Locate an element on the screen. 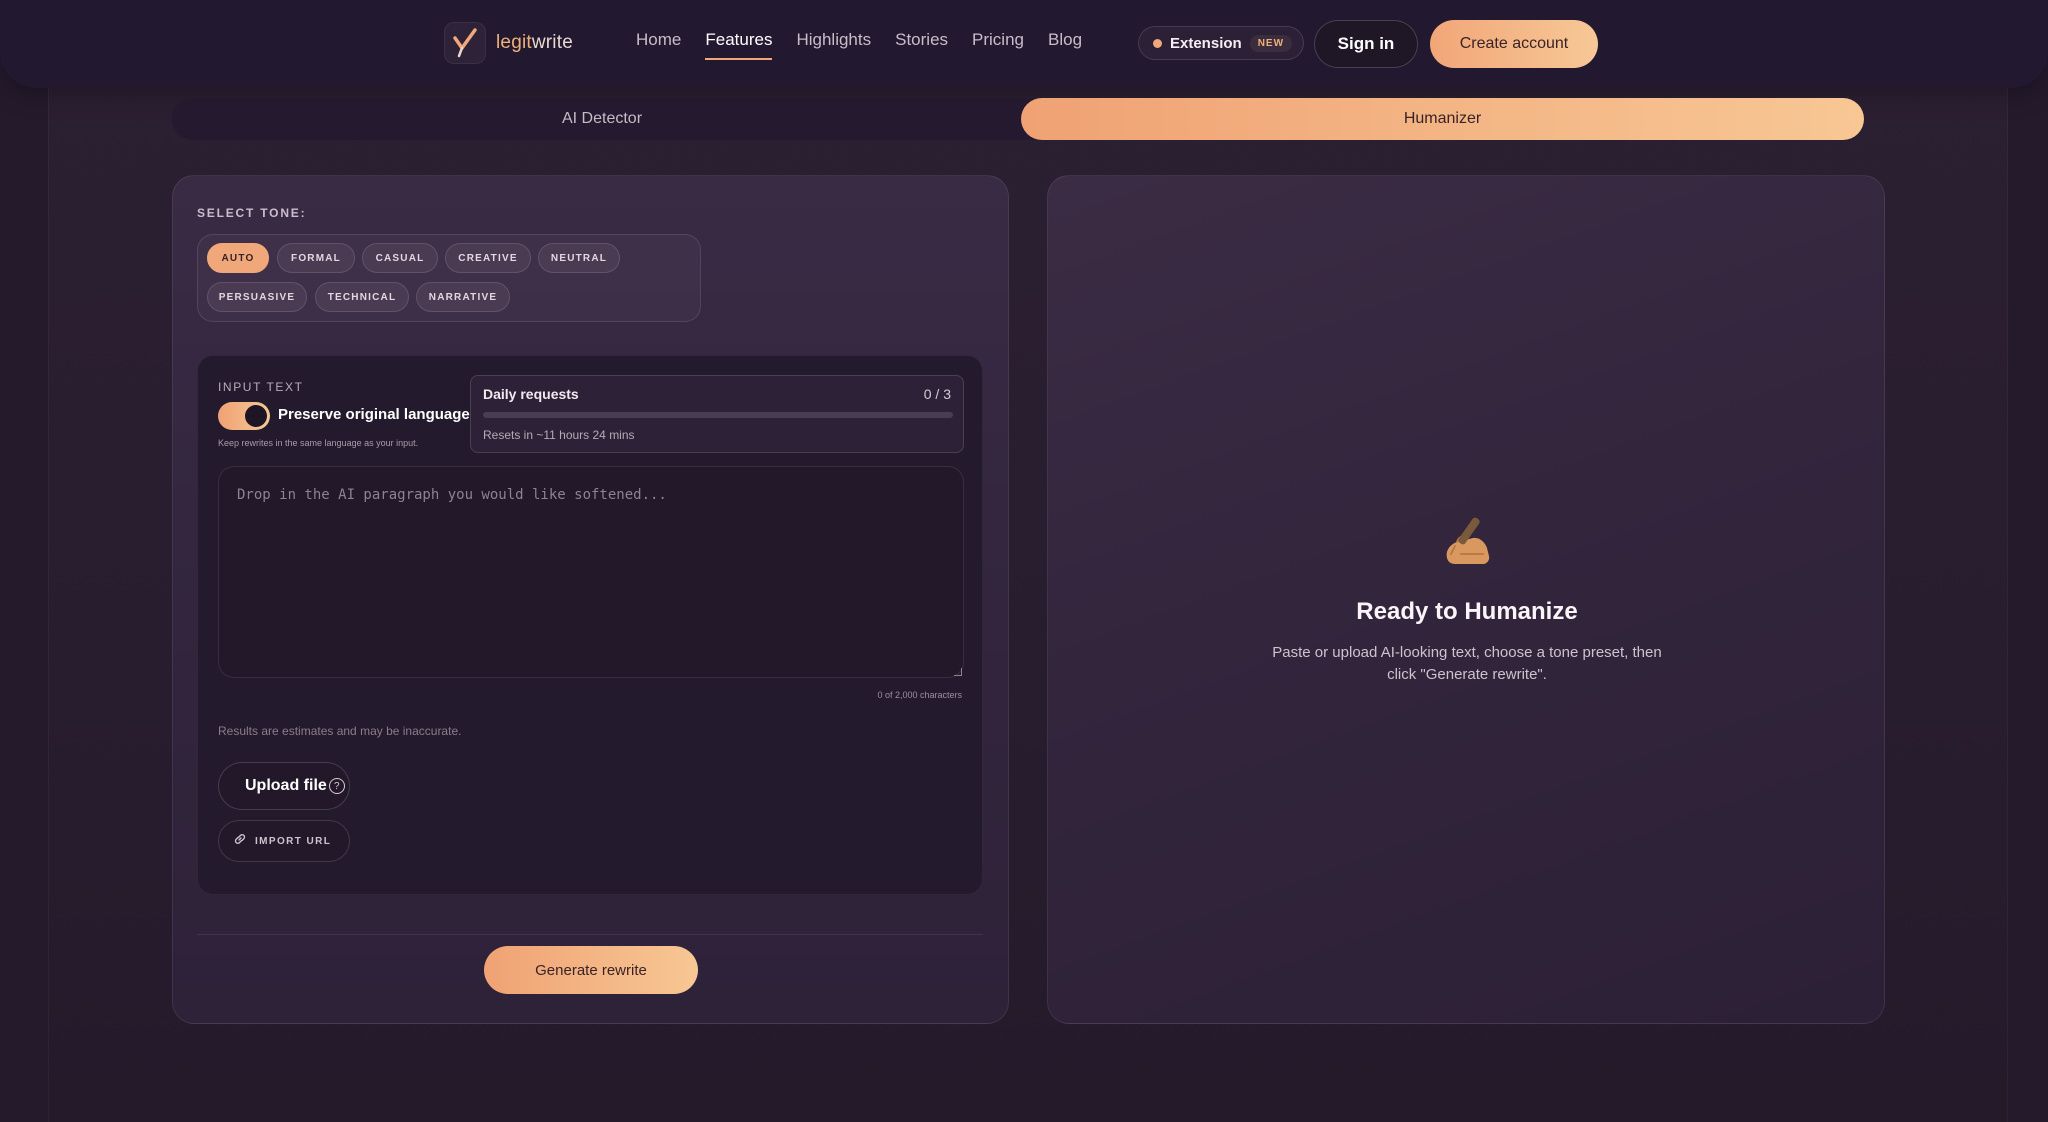 The image size is (2048, 1122). daily-requests-reset: Resets in ~11 hours 24 mins is located at coordinates (559, 435).